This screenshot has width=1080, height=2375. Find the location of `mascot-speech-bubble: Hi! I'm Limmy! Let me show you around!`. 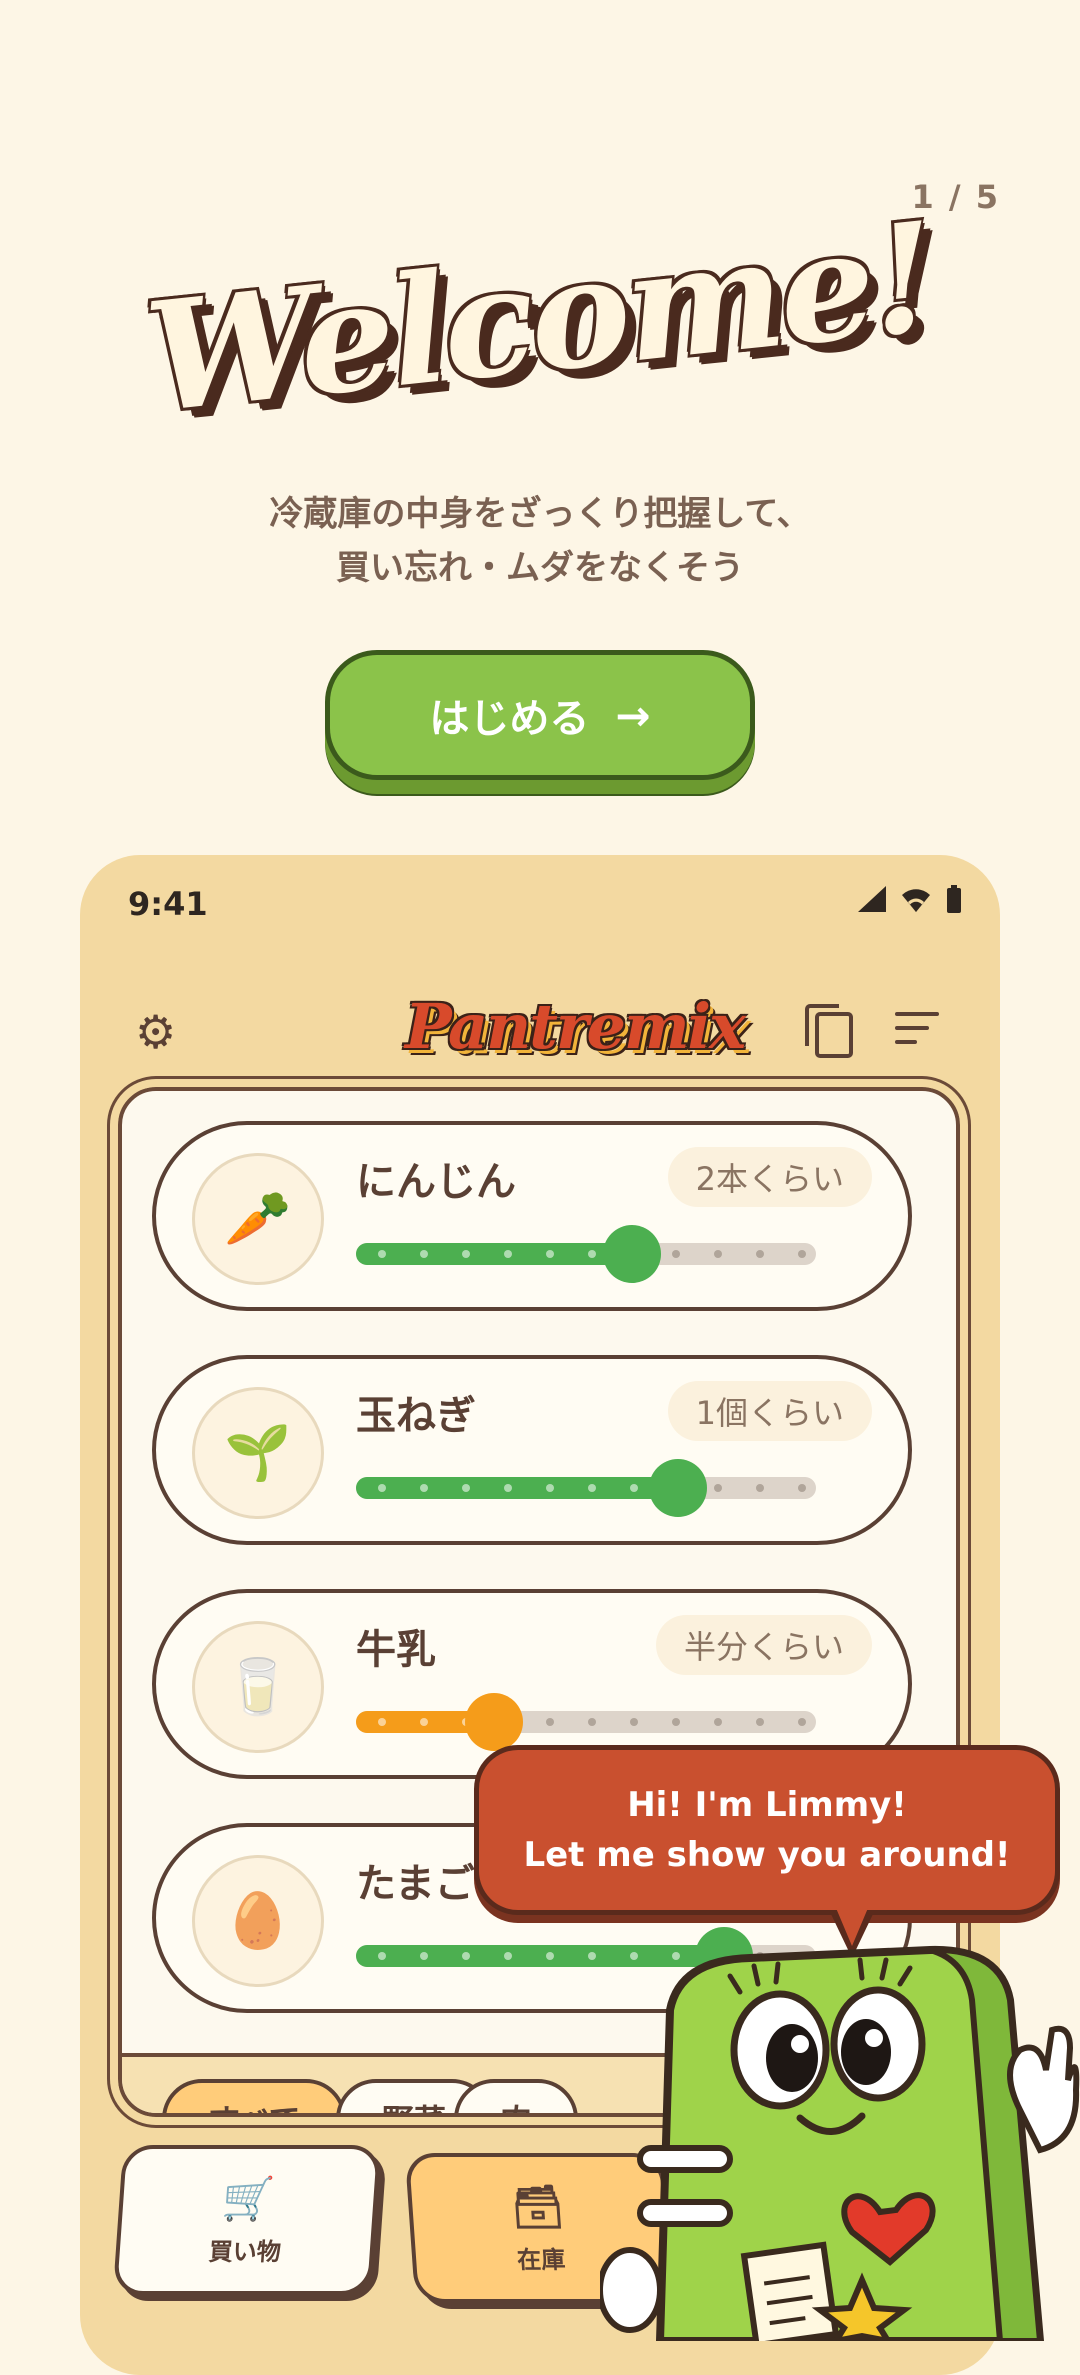

mascot-speech-bubble: Hi! I'm Limmy! Let me show you around! is located at coordinates (767, 1830).